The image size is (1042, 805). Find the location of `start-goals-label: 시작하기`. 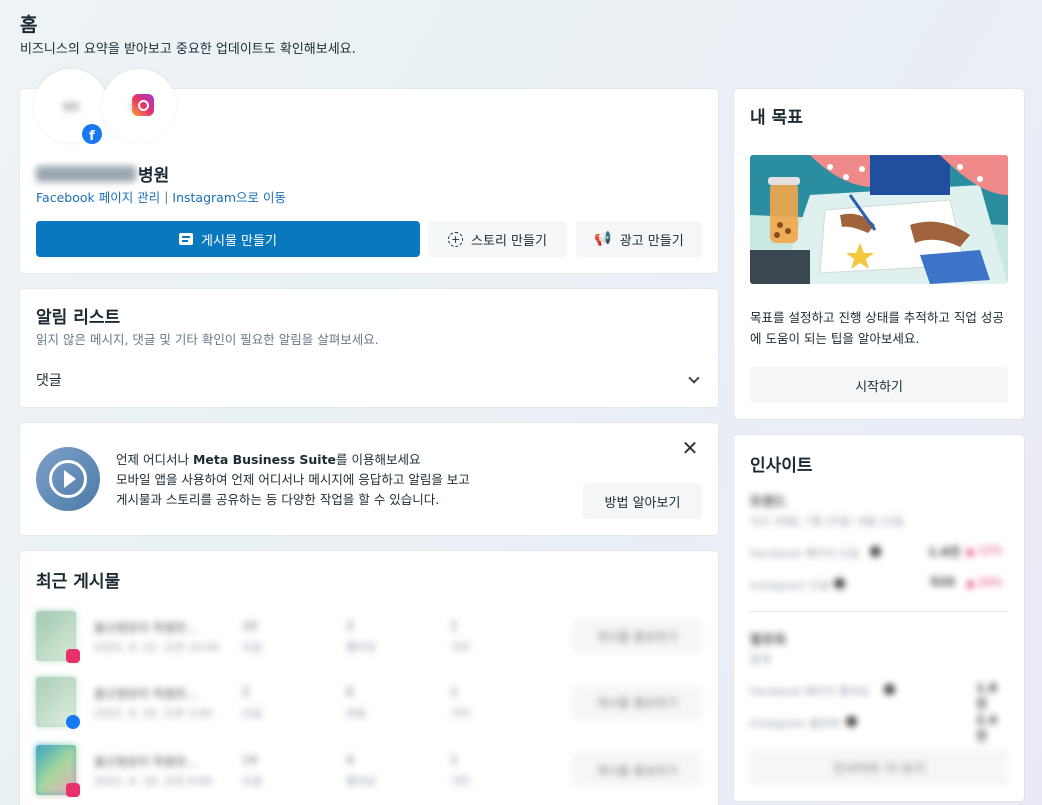

start-goals-label: 시작하기 is located at coordinates (879, 387).